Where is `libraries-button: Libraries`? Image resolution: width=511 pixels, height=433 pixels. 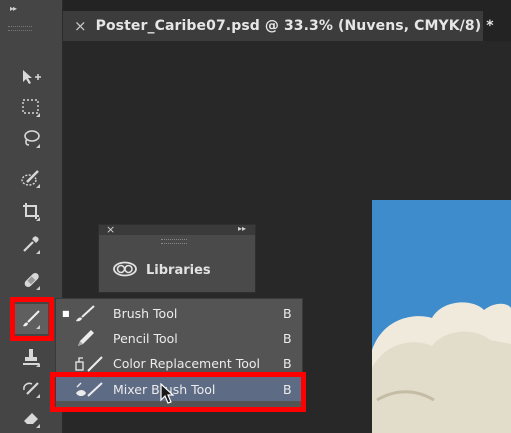
libraries-button: Libraries is located at coordinates (178, 270).